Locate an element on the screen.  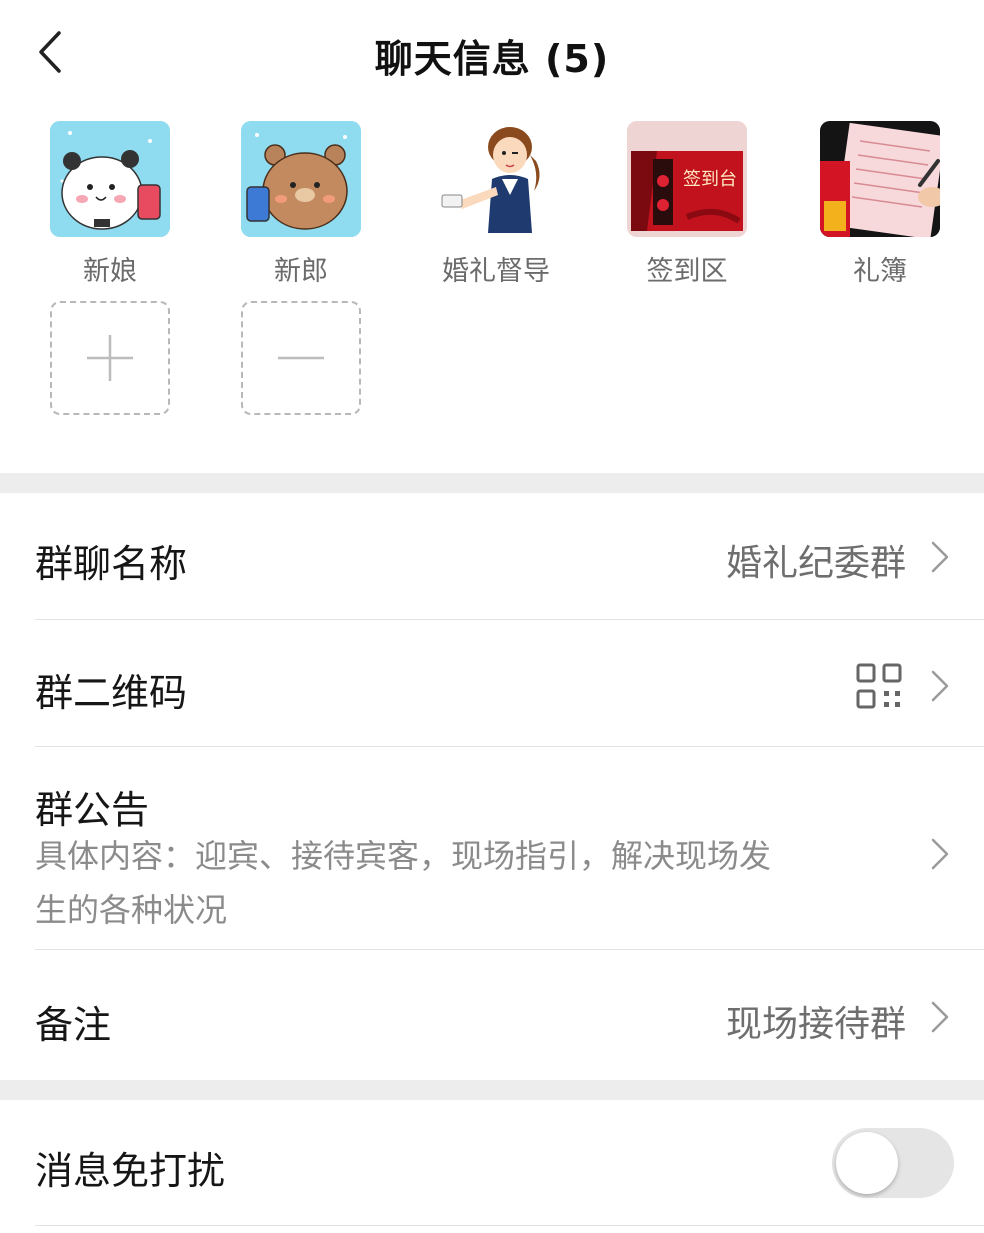
toggle-knob is located at coordinates (867, 1163).